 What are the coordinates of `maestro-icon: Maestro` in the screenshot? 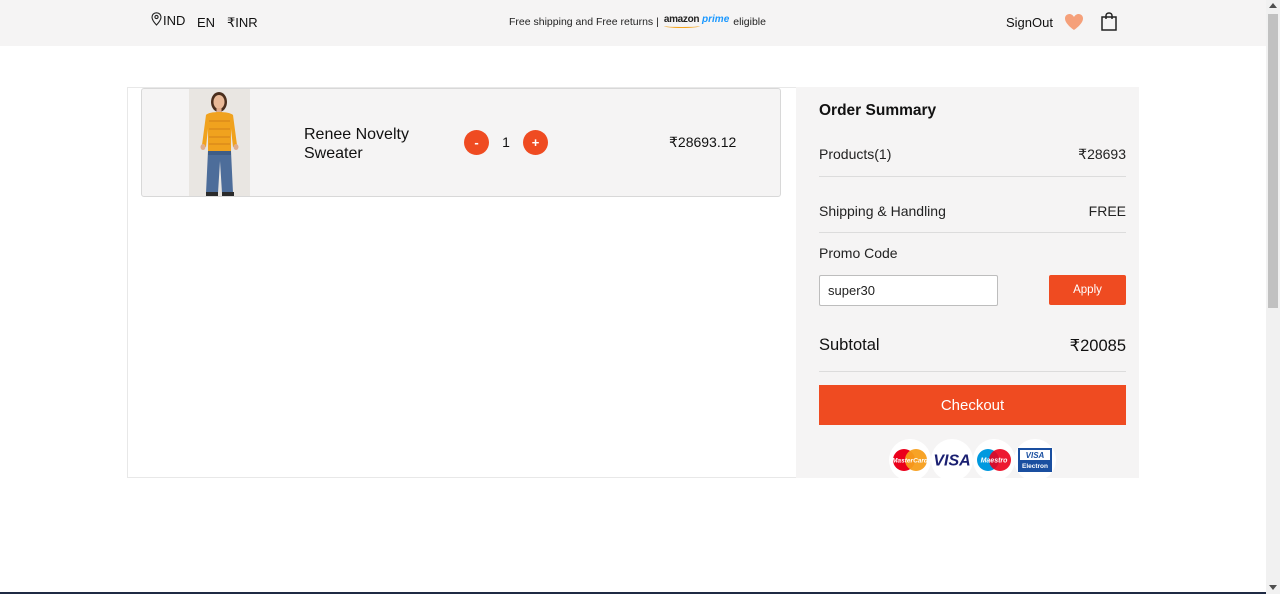 It's located at (994, 460).